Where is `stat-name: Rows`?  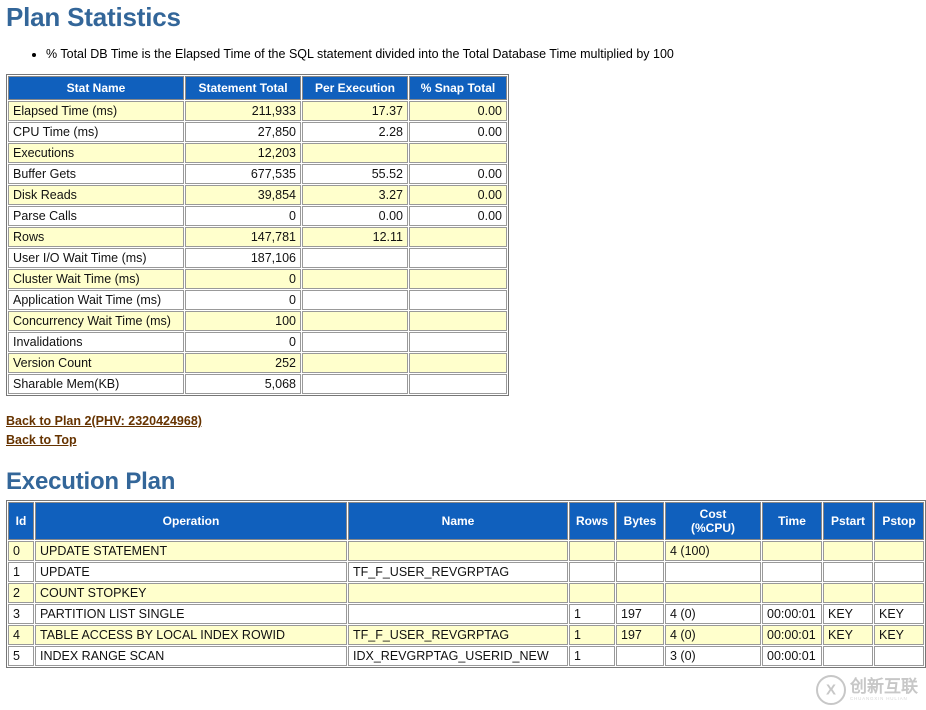 stat-name: Rows is located at coordinates (96, 237).